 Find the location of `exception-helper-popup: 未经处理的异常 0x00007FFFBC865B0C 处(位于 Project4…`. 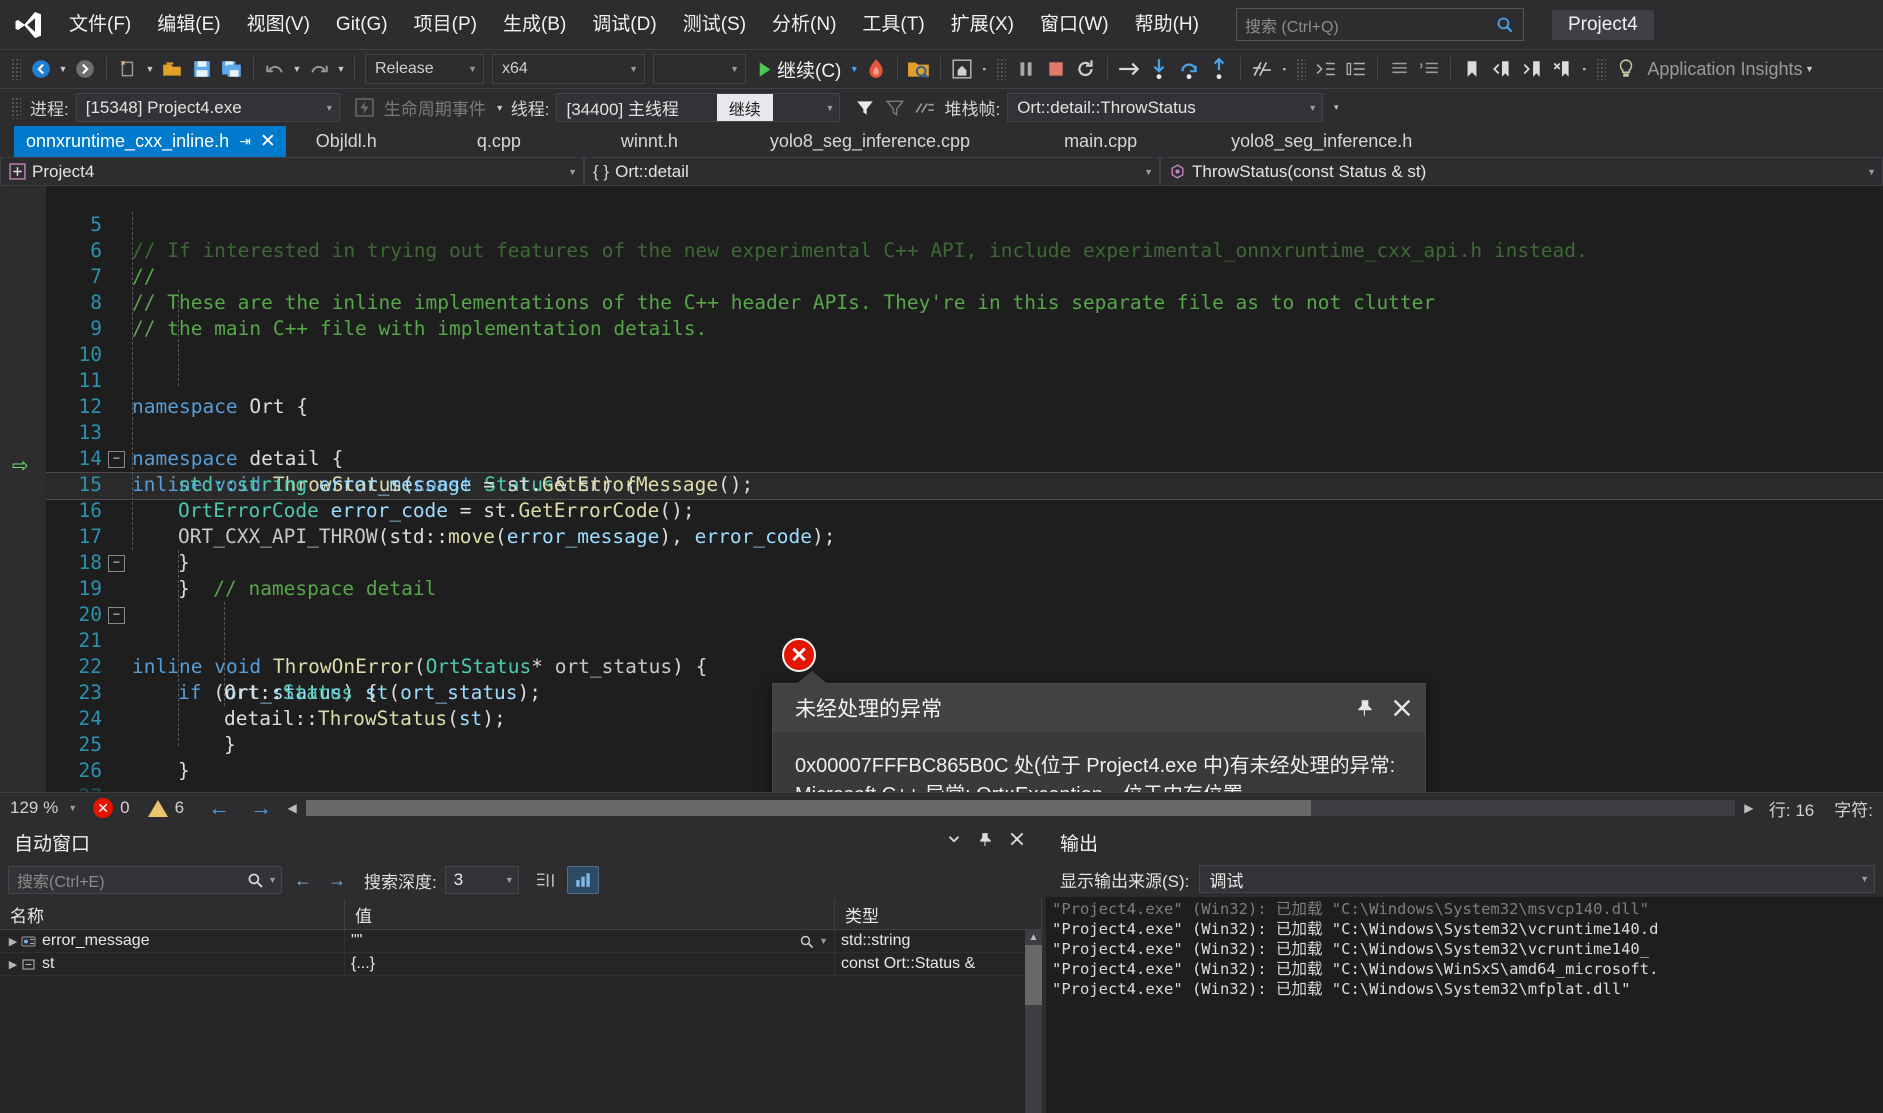

exception-helper-popup: 未经处理的异常 0x00007FFFBC865B0C 处(位于 Project4… is located at coordinates (1099, 731).